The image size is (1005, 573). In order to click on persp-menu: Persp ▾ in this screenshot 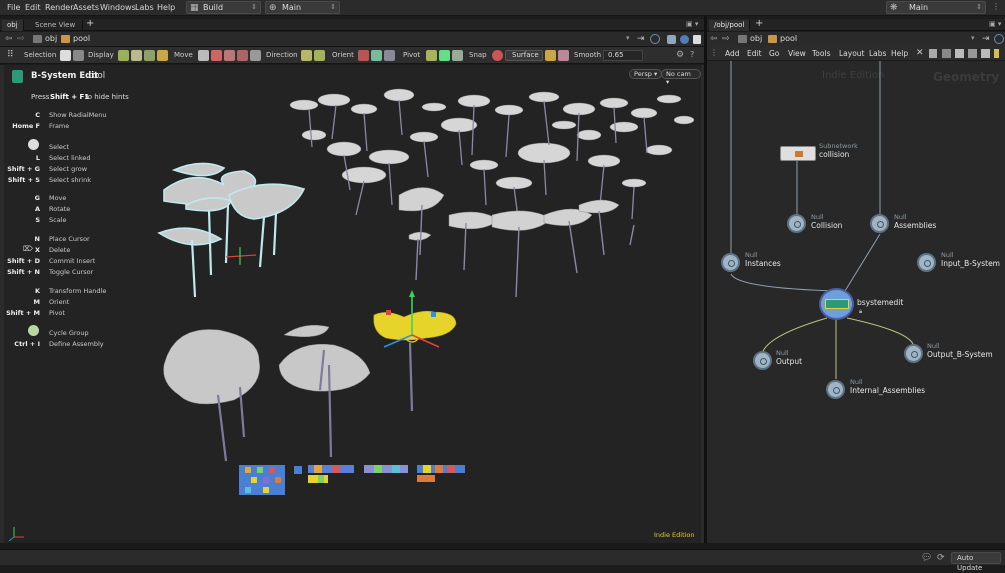, I will do `click(646, 74)`.